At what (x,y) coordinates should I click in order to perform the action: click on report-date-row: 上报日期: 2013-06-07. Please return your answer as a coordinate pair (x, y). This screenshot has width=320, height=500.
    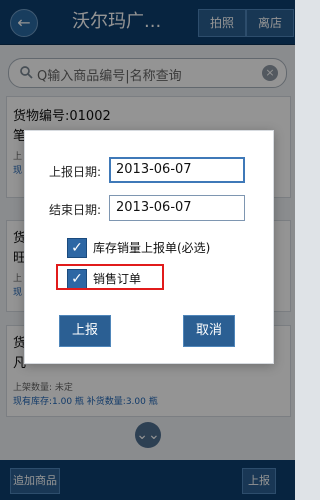
    Looking at the image, I should click on (149, 171).